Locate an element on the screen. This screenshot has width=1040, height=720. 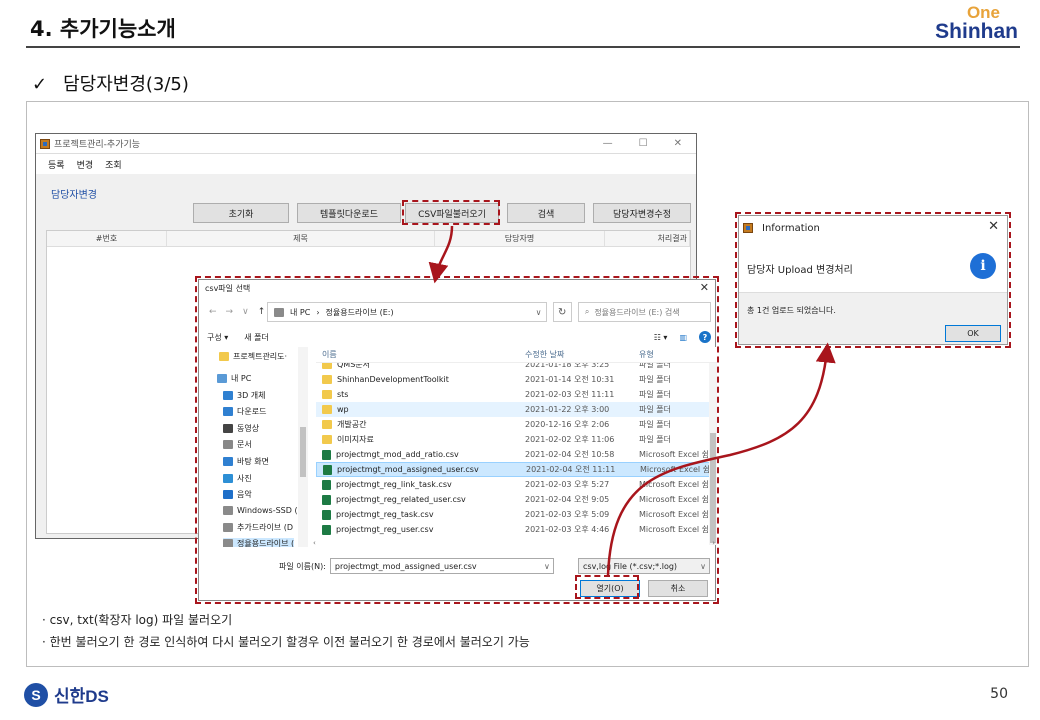
shinhan-logo: One Shinhan is located at coordinates (973, 23).